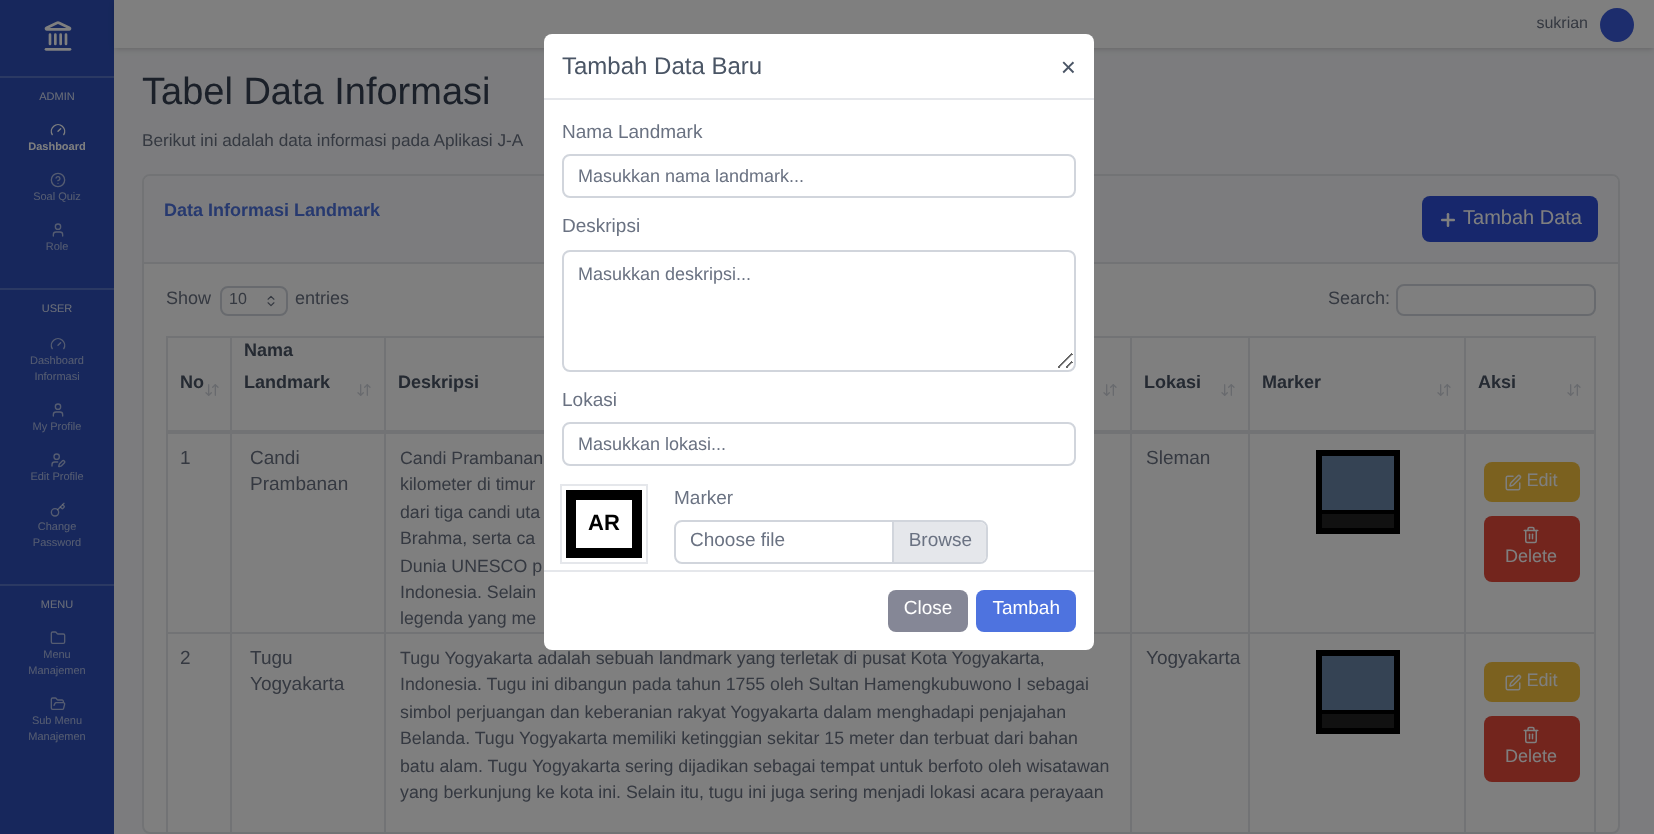  I want to click on field-label: Deskripsi, so click(602, 228).